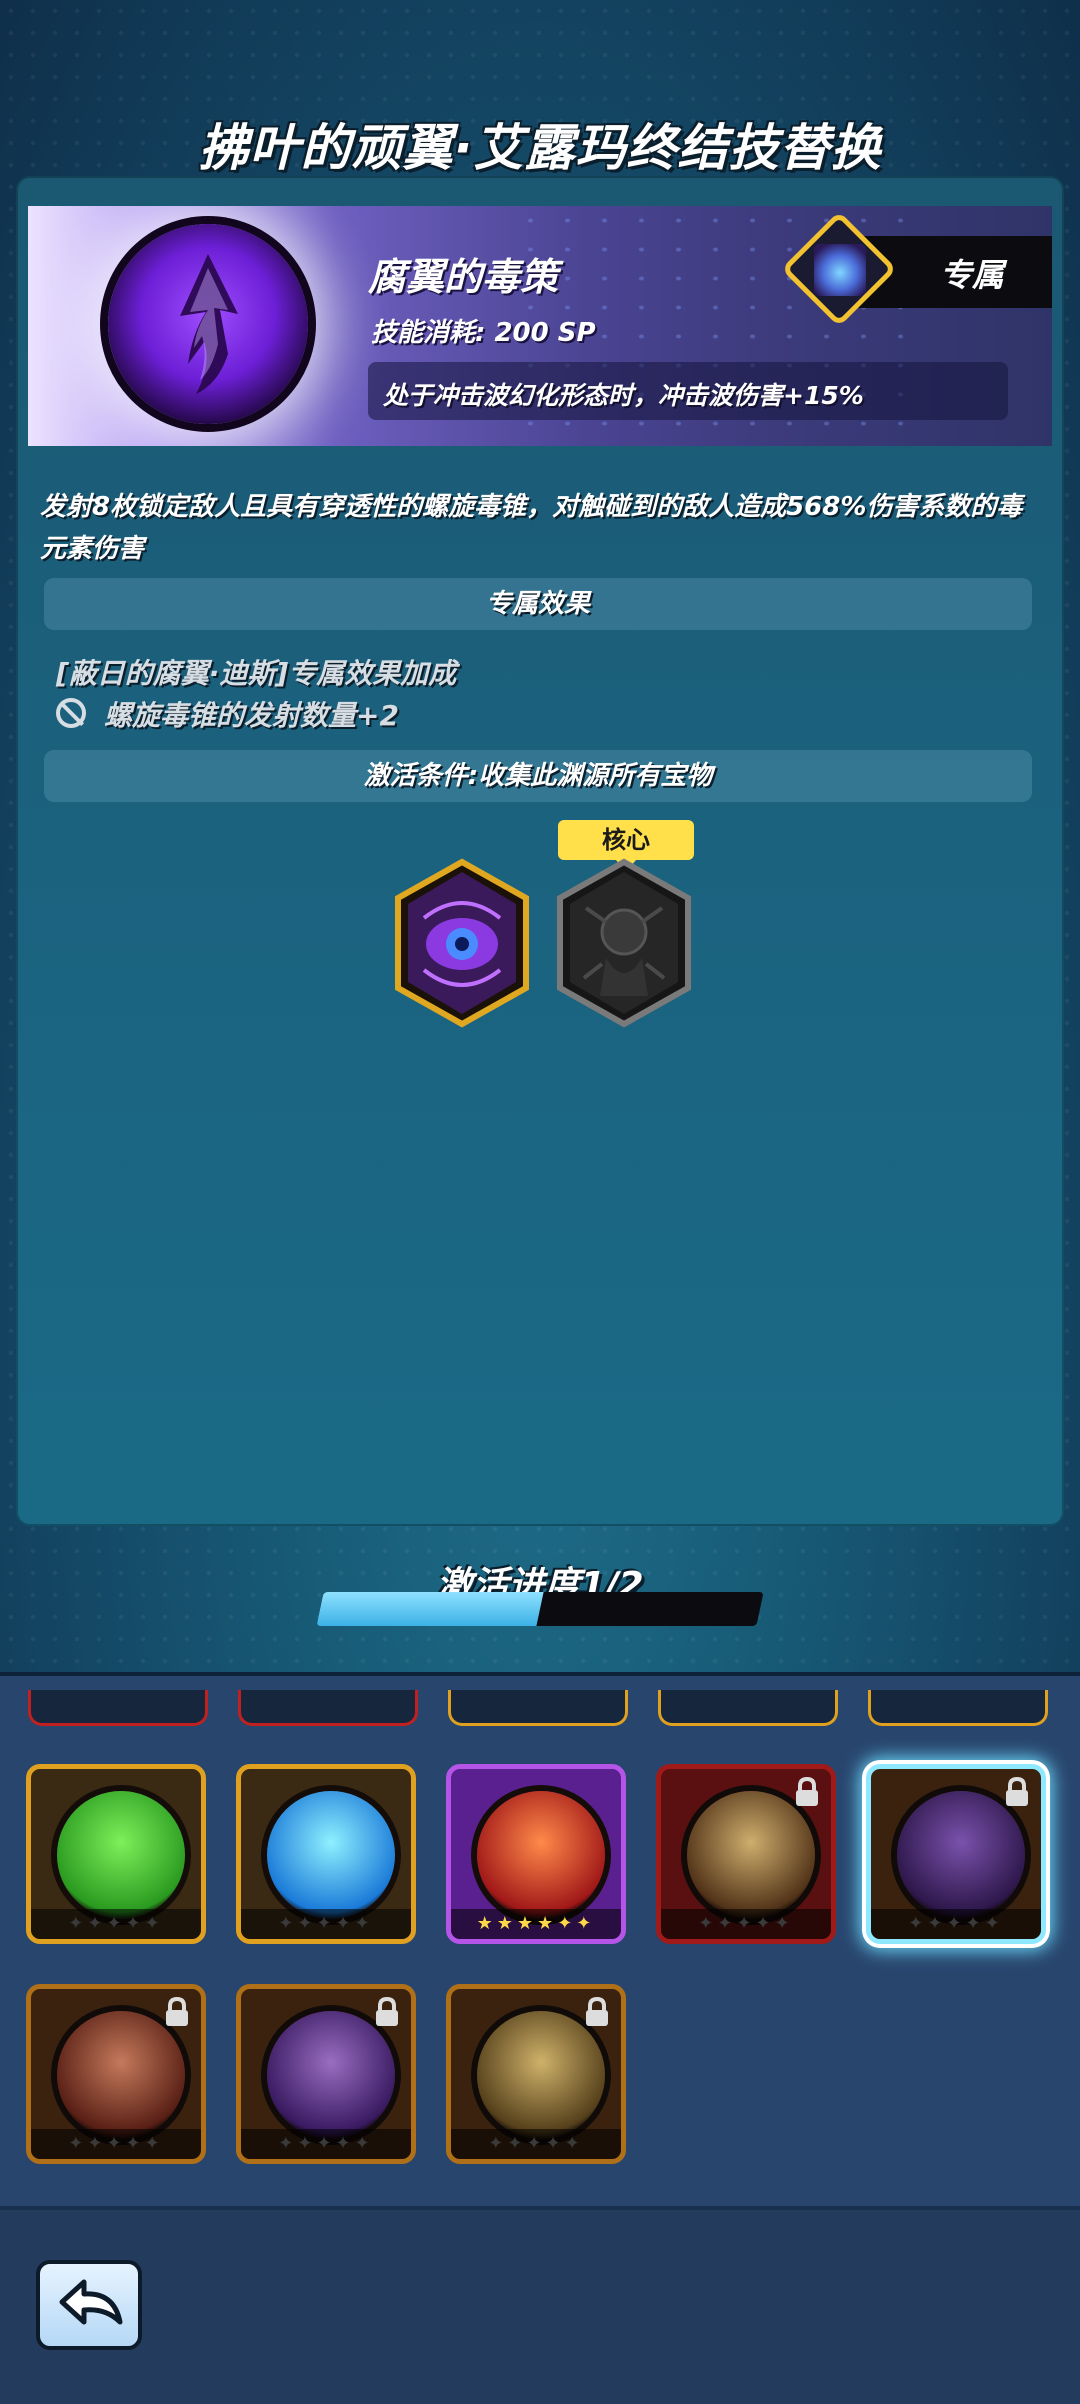 This screenshot has height=2404, width=1080. What do you see at coordinates (623, 395) in the screenshot?
I see `skill-effect-text: 处于冲击波幻化形态时，冲击波伤害+15%` at bounding box center [623, 395].